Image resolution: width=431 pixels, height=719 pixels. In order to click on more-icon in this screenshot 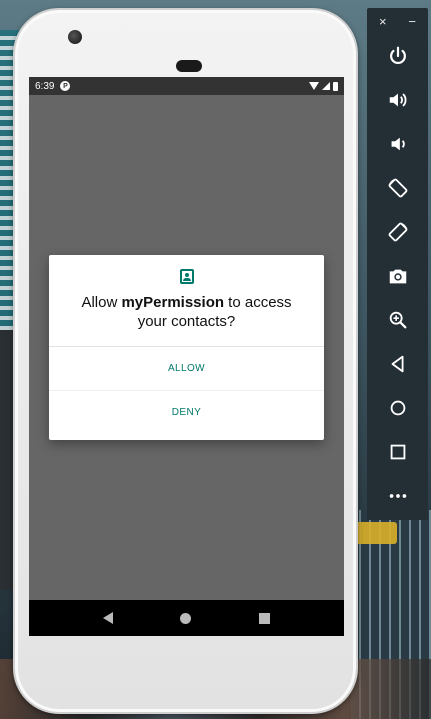, I will do `click(397, 496)`.